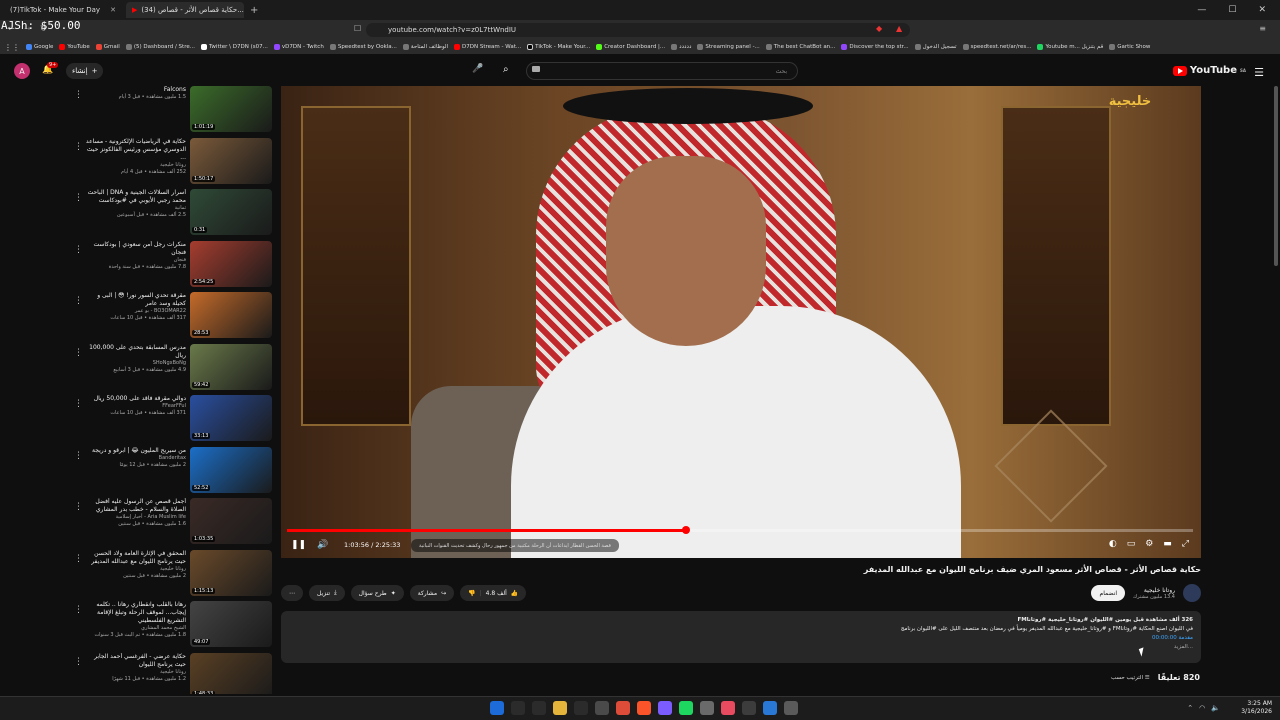 The width and height of the screenshot is (1280, 720). Describe the element at coordinates (477, 69) in the screenshot. I see `mic-icon: 🎤` at that location.